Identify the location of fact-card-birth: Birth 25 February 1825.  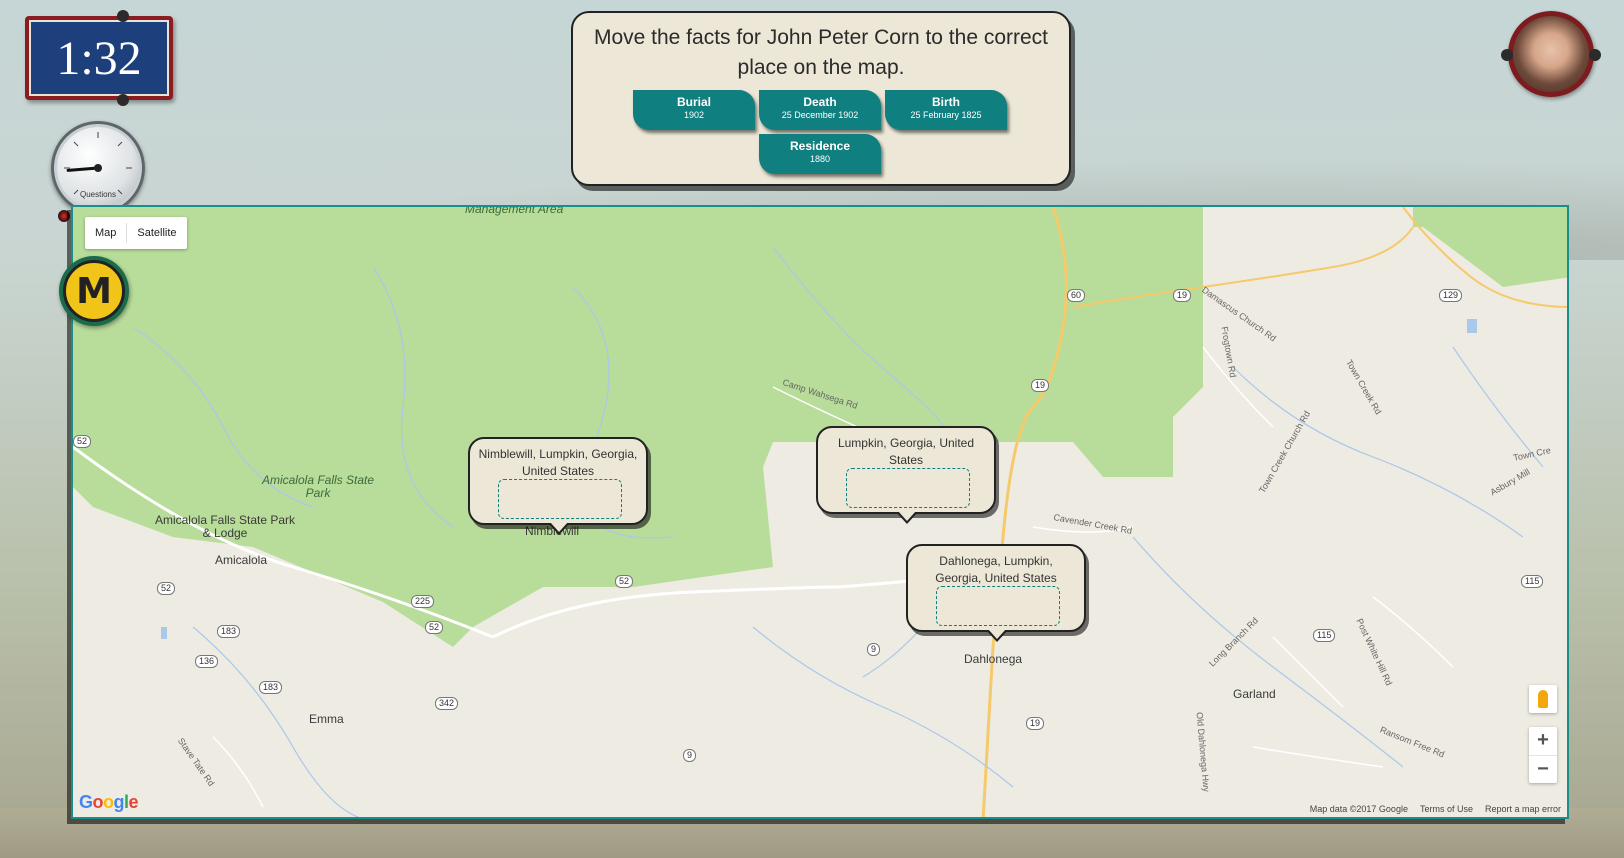
(946, 110).